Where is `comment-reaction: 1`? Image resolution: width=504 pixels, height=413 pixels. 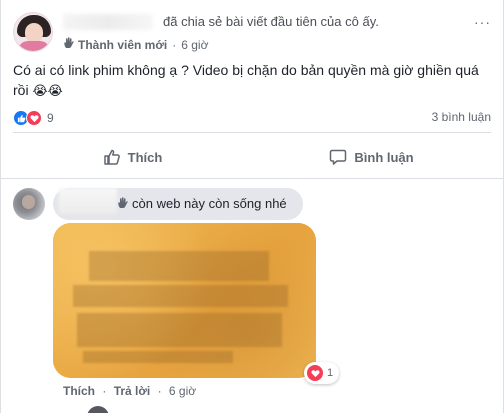
comment-reaction: 1 is located at coordinates (322, 373).